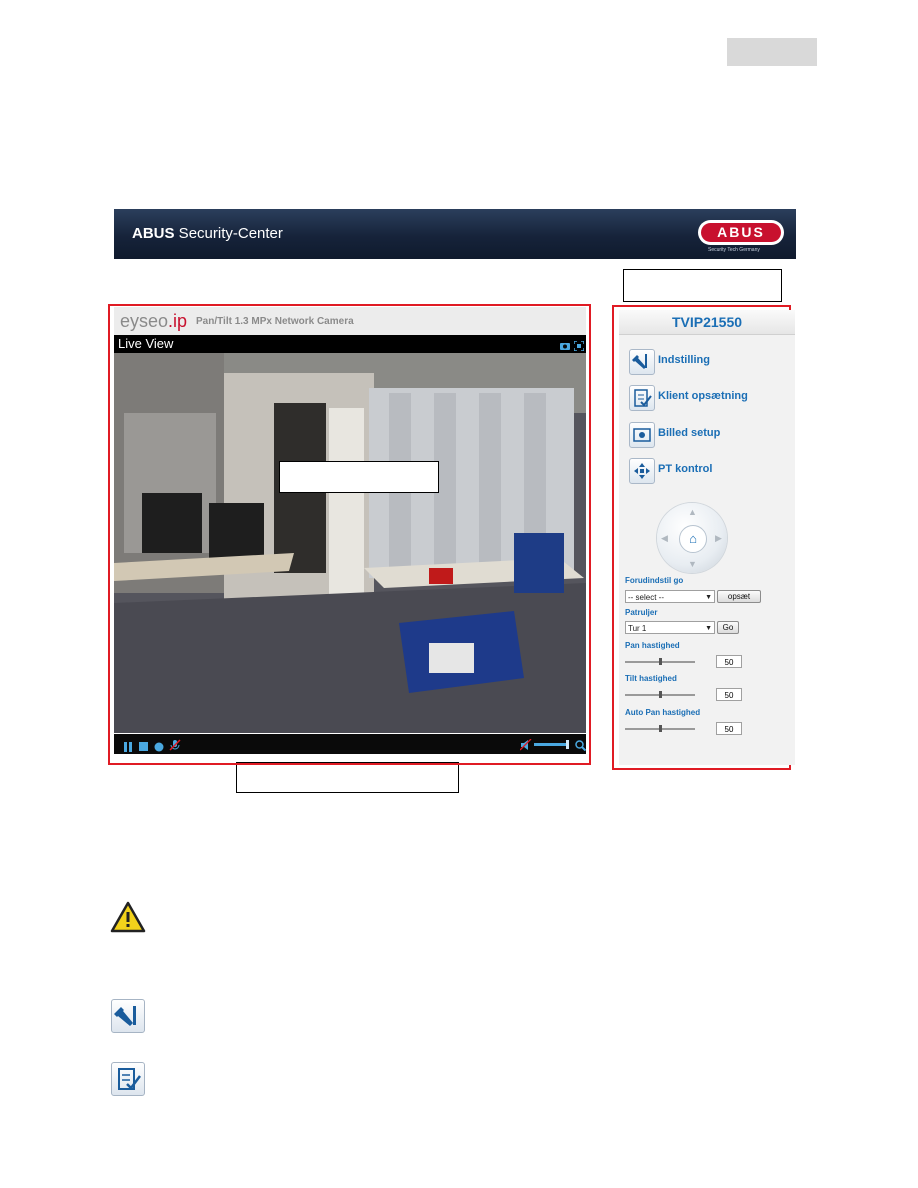 Image resolution: width=918 pixels, height=1188 pixels. I want to click on patrol-select: Tur 1 ▼, so click(670, 627).